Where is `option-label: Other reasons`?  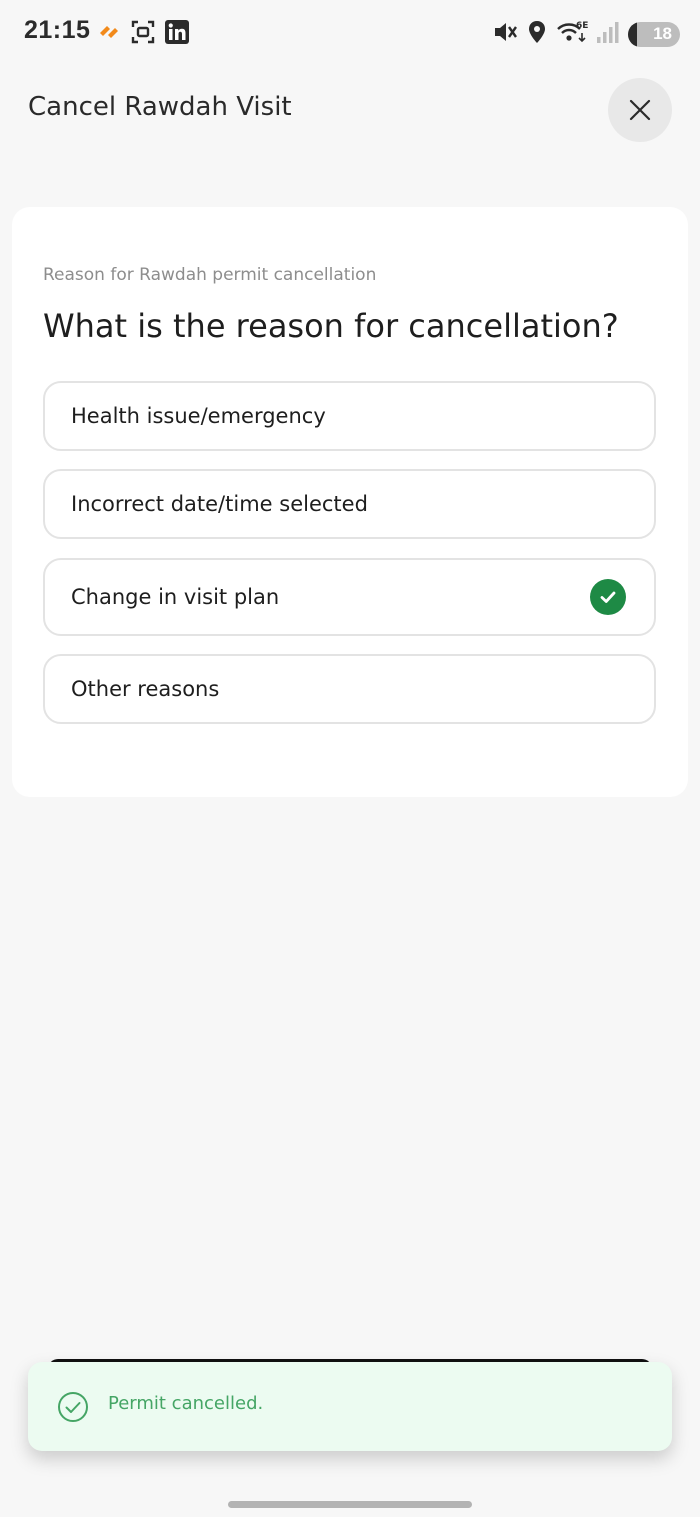
option-label: Other reasons is located at coordinates (145, 689).